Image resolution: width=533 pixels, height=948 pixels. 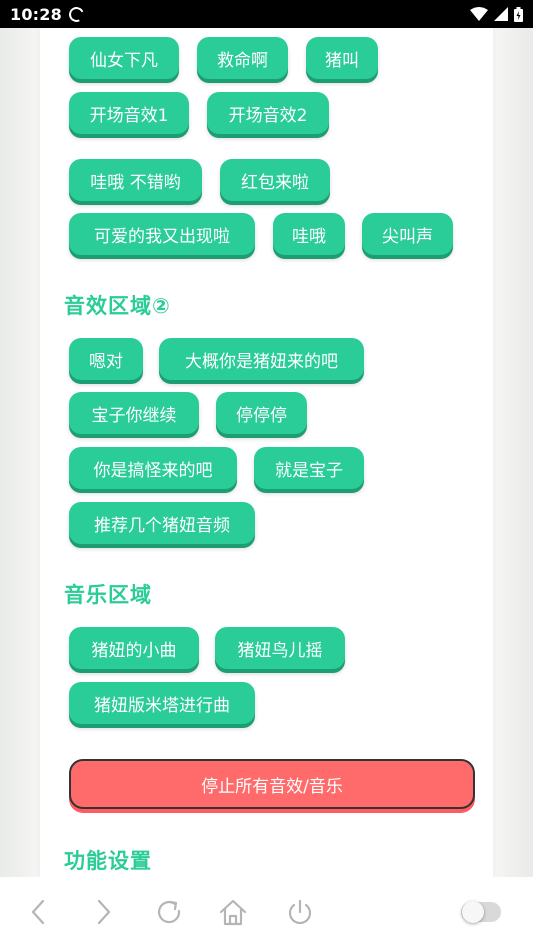 I want to click on section-title-effects-2: 音效区域②, so click(x=117, y=306).